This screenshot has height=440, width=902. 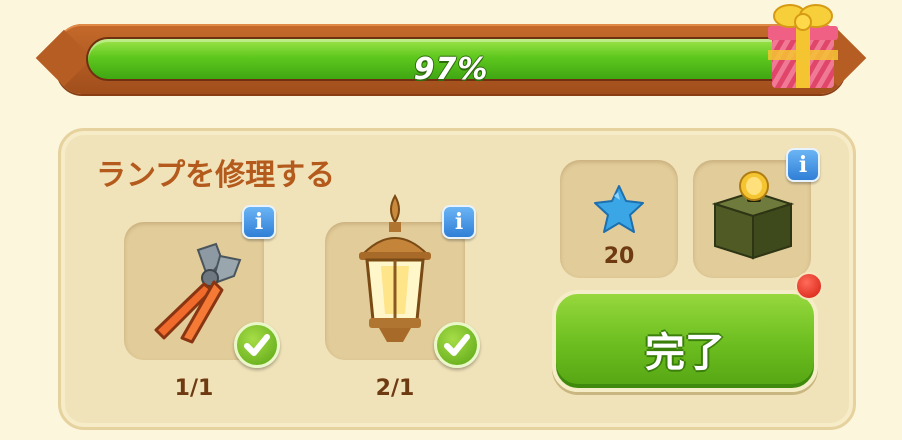 I want to click on complete-button: 完了, so click(x=685, y=341).